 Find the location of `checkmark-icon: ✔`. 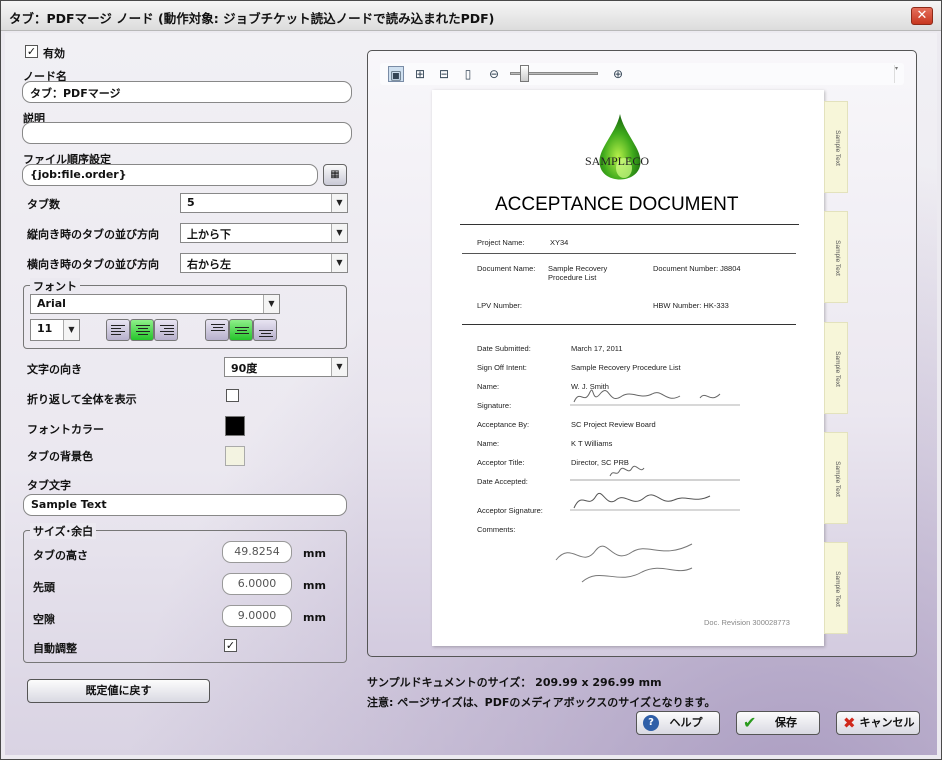

checkmark-icon: ✔ is located at coordinates (750, 722).